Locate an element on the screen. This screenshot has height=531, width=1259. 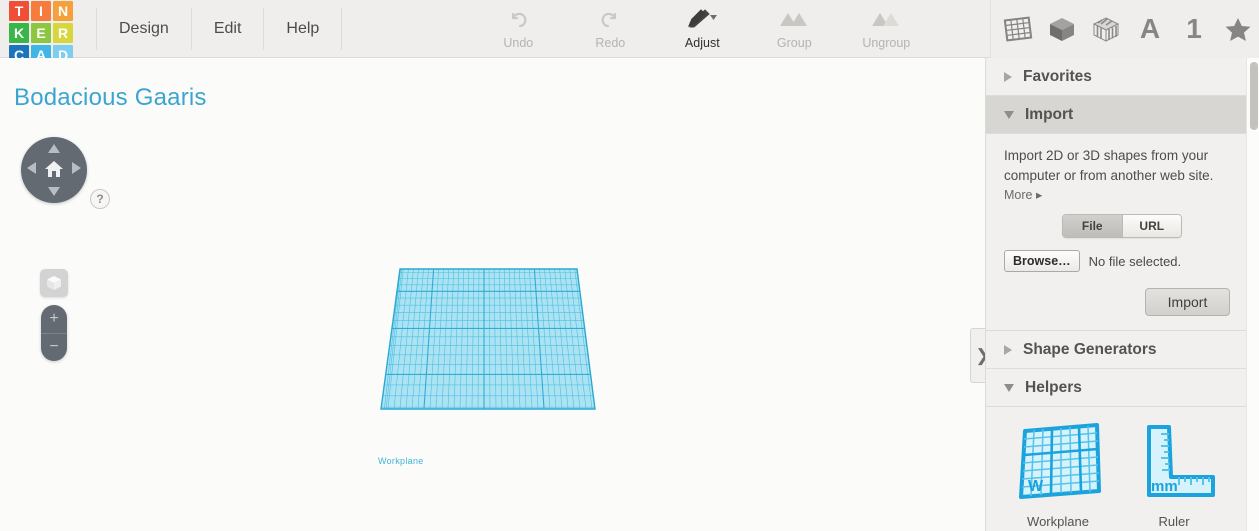
zoom-out-button: − is located at coordinates (54, 348).